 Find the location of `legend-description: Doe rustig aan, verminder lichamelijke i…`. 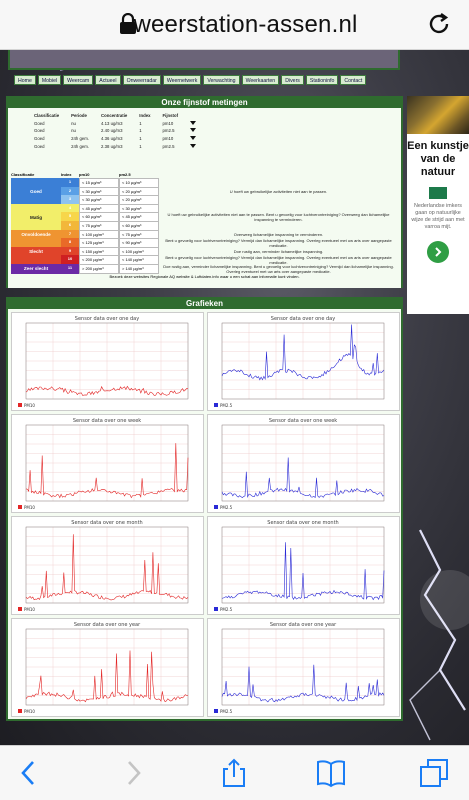

legend-description: Doe rustig aan, verminder lichamelijke i… is located at coordinates (278, 252).